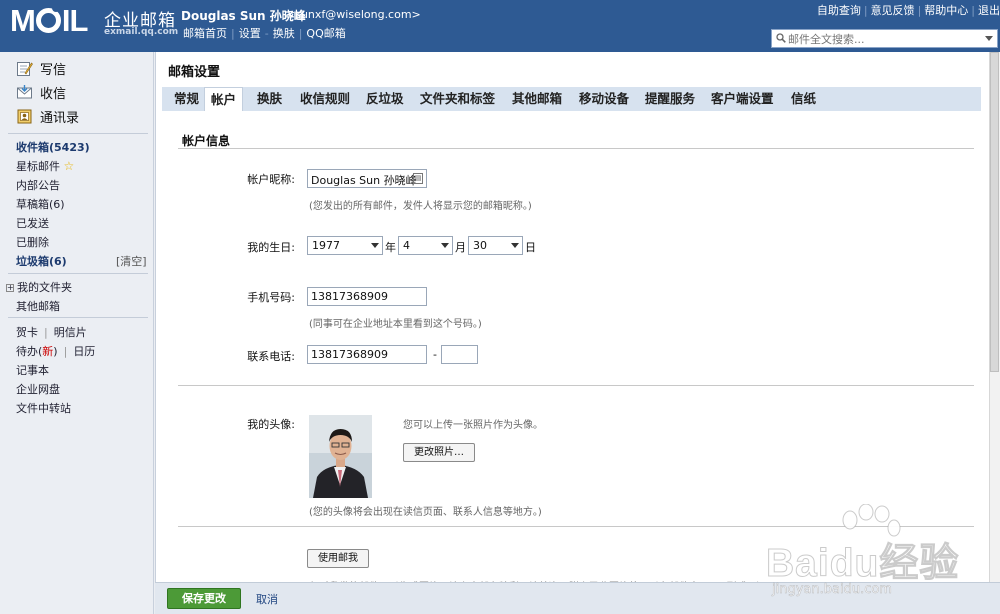 This screenshot has width=1000, height=614. What do you see at coordinates (38, 166) in the screenshot?
I see `folder-starred-label: 星标邮件` at bounding box center [38, 166].